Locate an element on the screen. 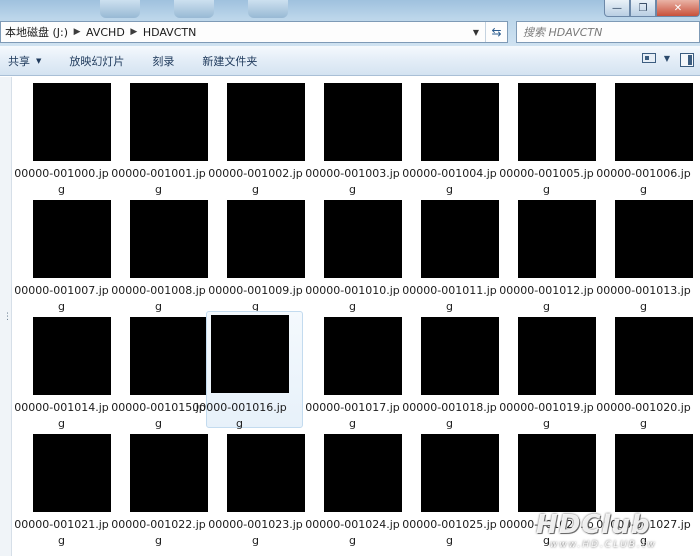 This screenshot has height=556, width=700. file-item: 00000-001016.jpg is located at coordinates (247, 370).